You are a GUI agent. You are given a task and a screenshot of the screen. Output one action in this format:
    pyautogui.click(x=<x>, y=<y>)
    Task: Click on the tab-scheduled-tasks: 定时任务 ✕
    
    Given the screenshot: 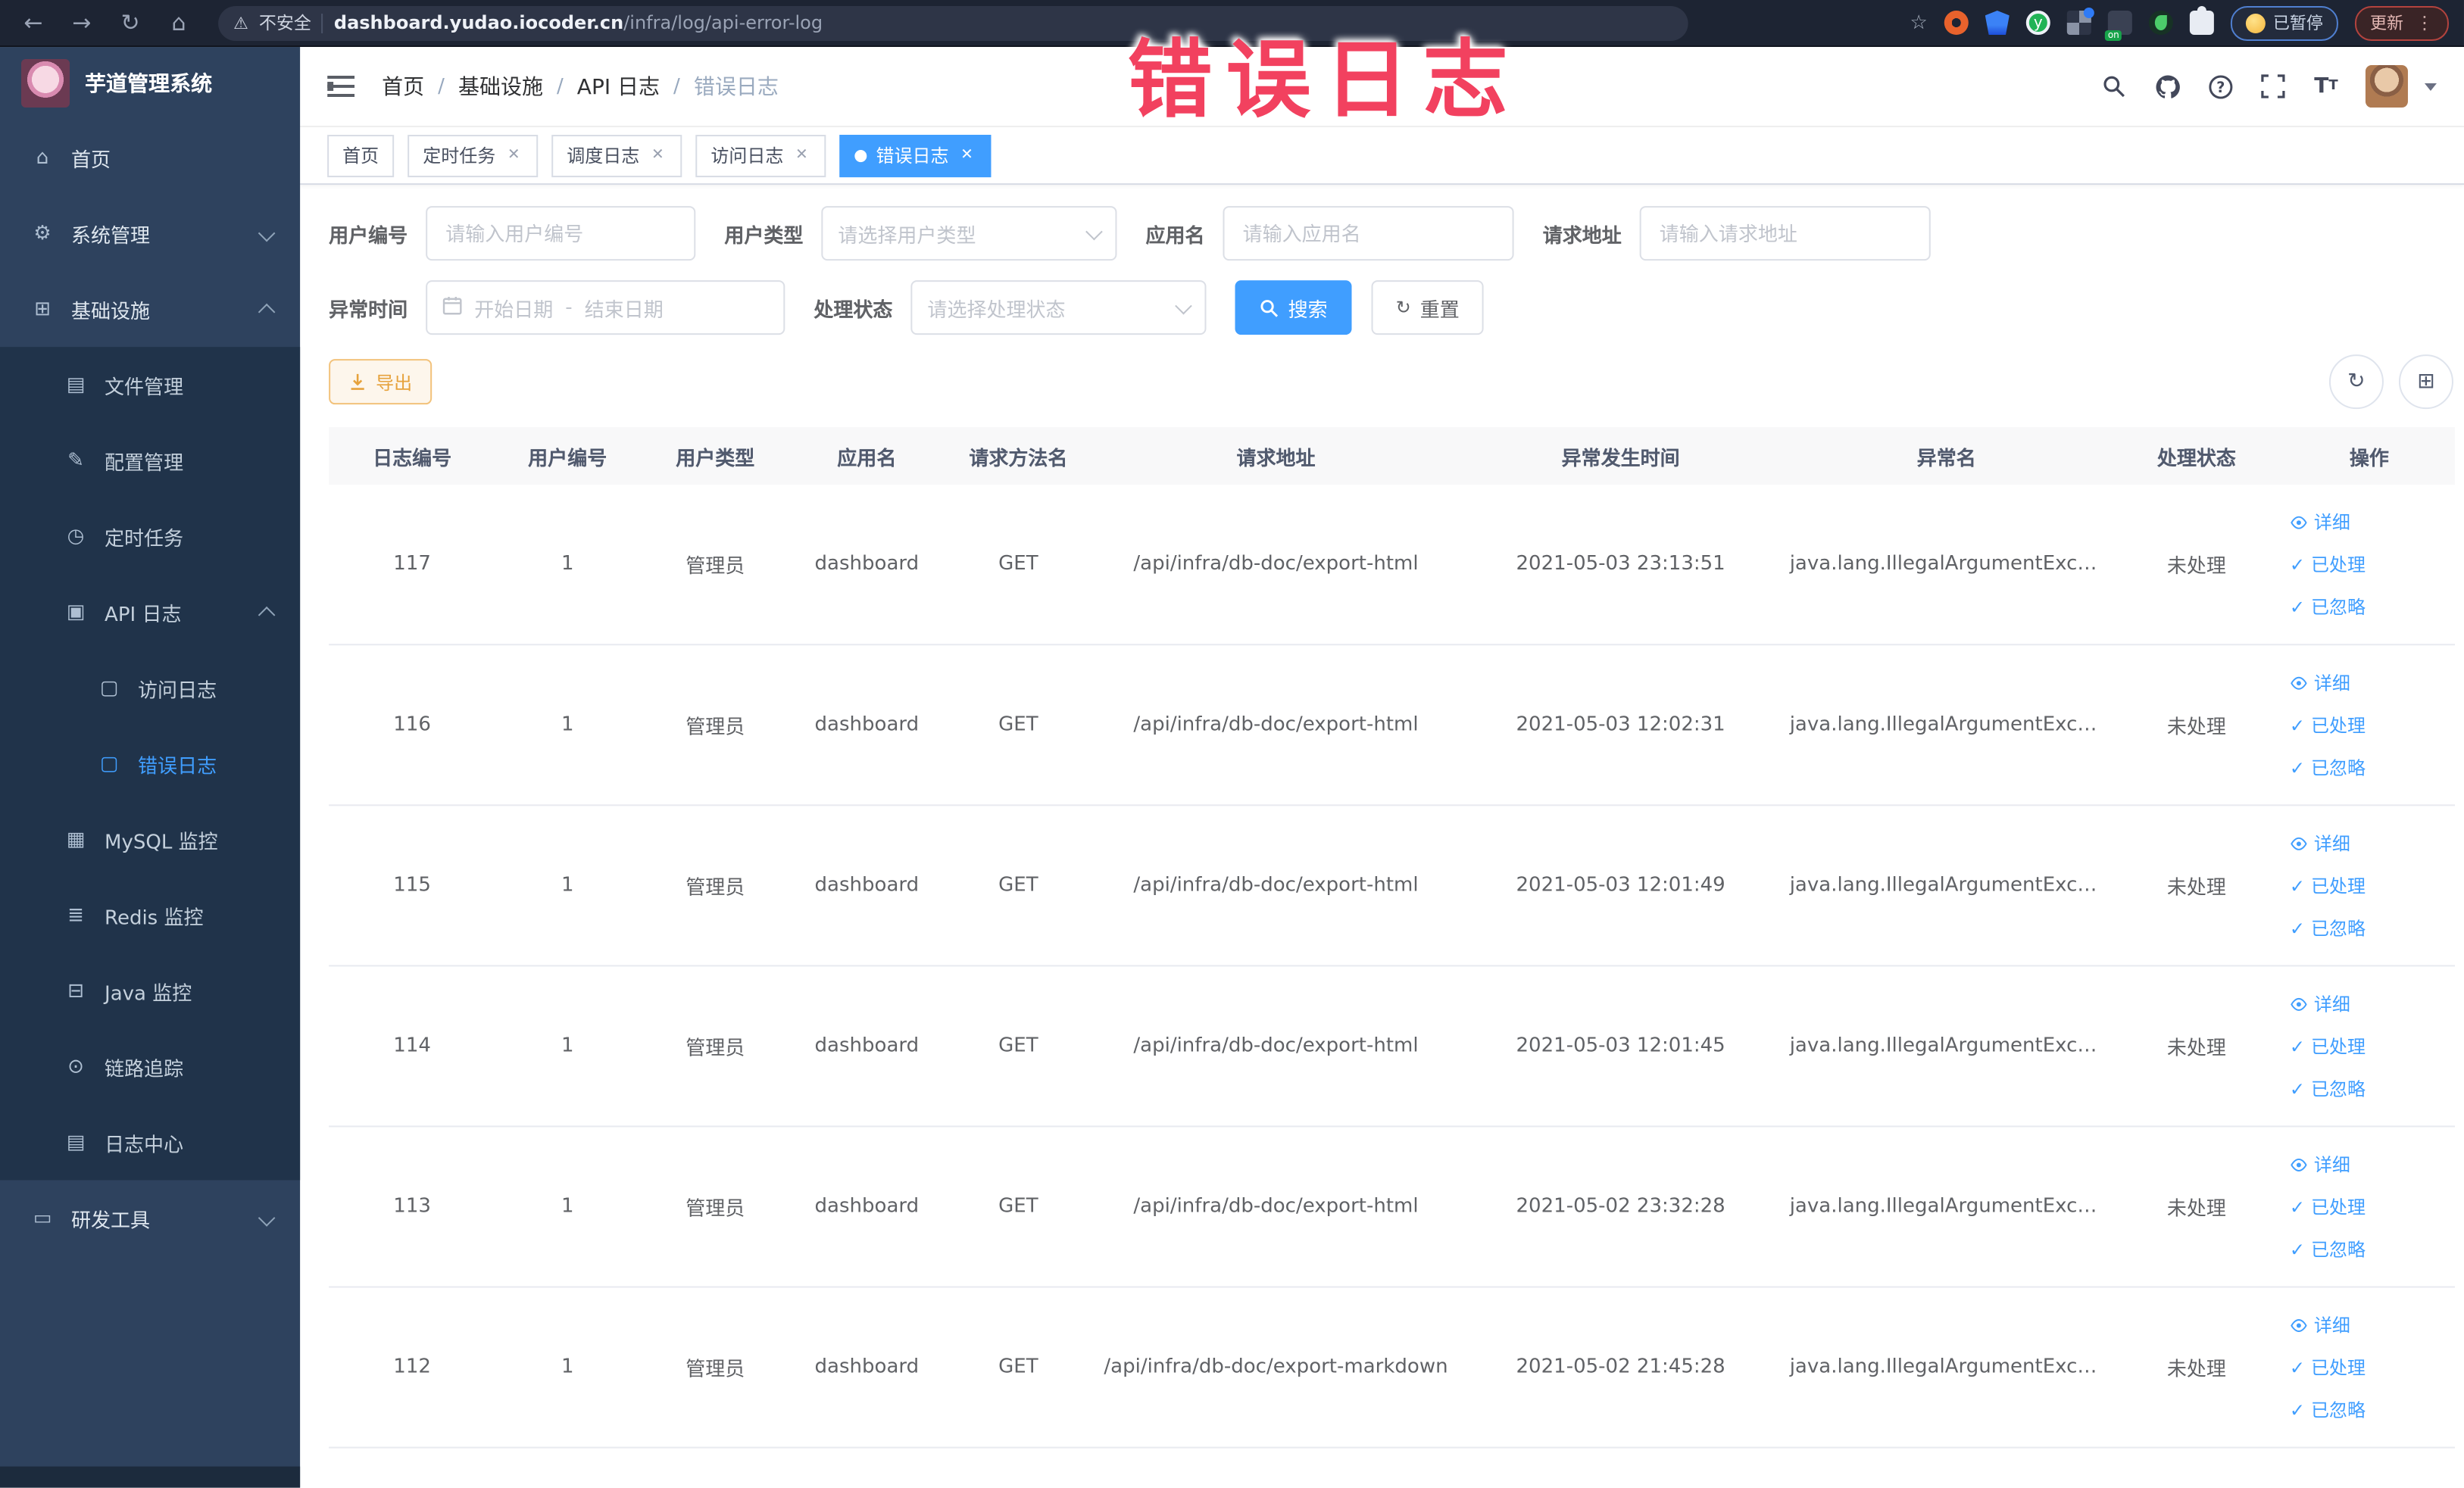 What is the action you would take?
    pyautogui.click(x=473, y=155)
    